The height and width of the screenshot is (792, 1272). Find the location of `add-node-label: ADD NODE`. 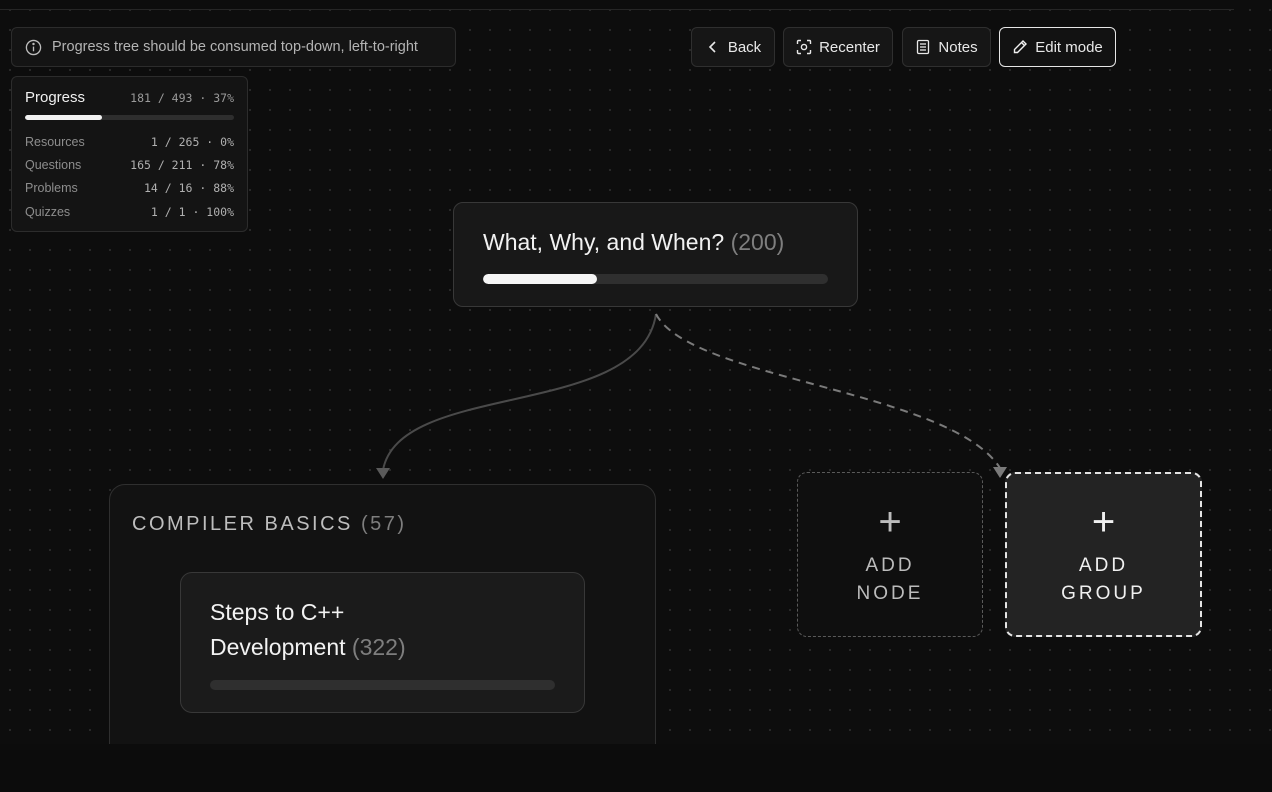

add-node-label: ADD NODE is located at coordinates (890, 579).